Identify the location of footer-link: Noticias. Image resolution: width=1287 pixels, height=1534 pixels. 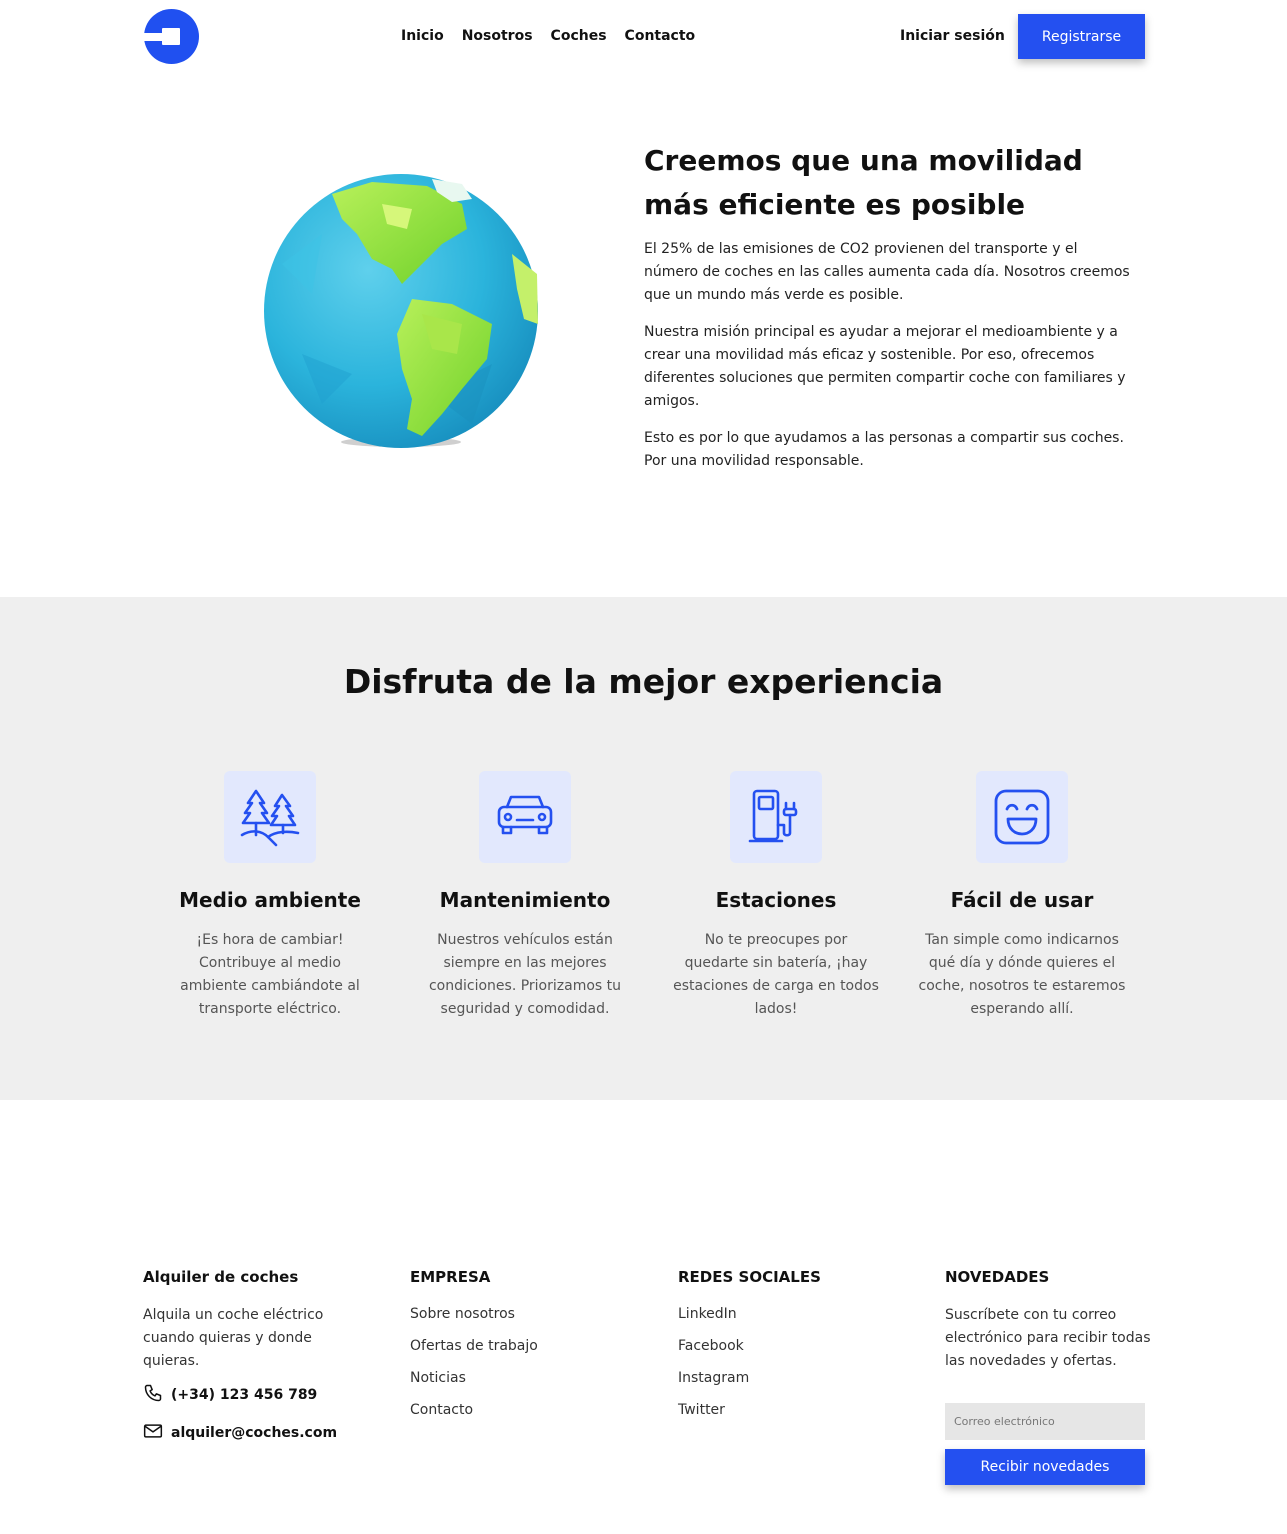
(515, 1378).